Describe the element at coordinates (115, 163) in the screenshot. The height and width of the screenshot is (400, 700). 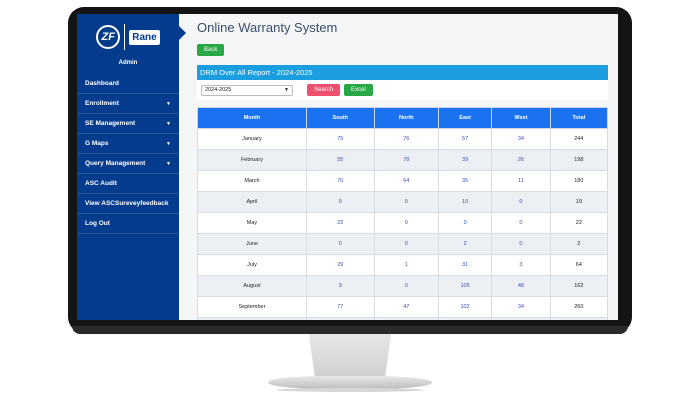
I see `sidebar-item-label: Query Management` at that location.